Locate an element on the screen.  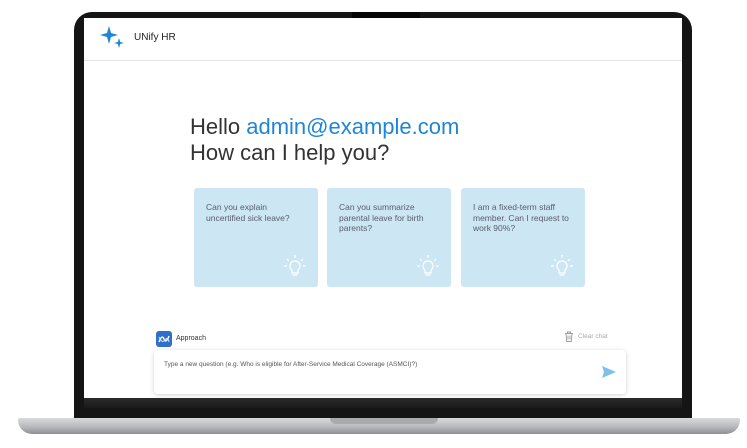
send-icon is located at coordinates (609, 372).